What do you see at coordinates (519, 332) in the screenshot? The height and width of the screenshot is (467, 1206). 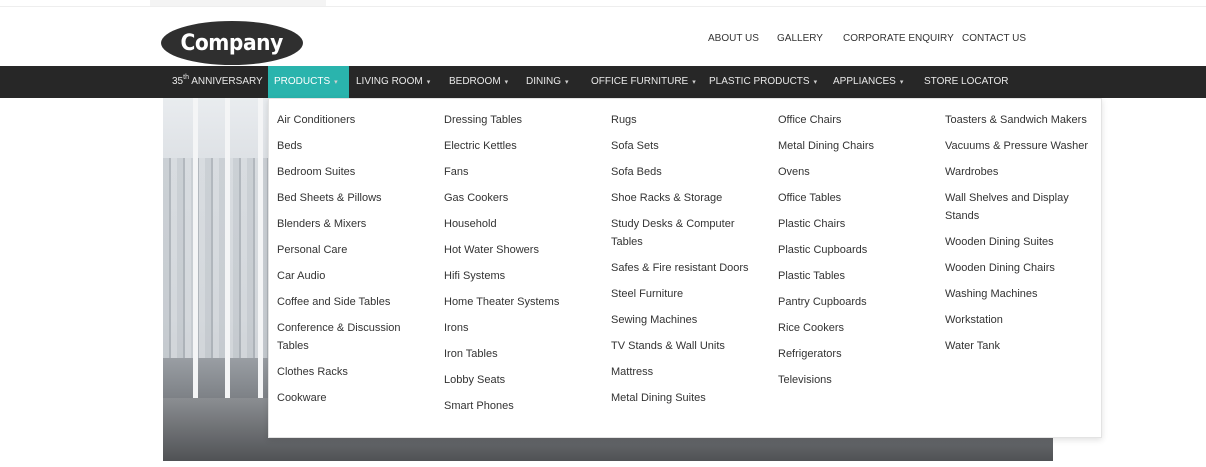 I see `menu-item: Irons` at bounding box center [519, 332].